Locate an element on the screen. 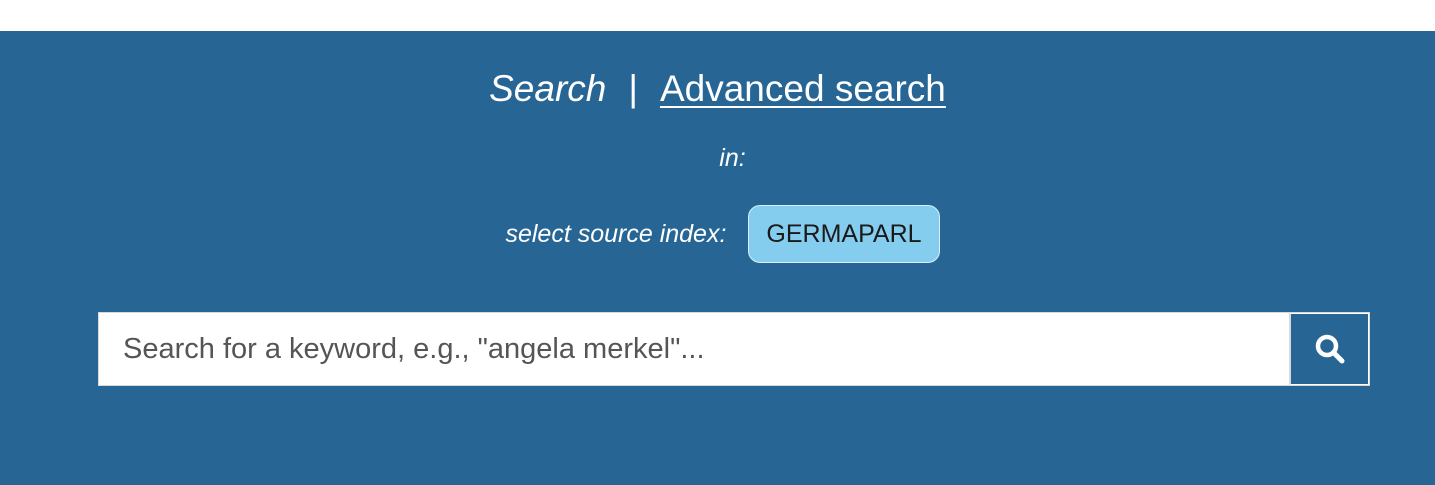 The image size is (1435, 485). search-button is located at coordinates (1329, 349).